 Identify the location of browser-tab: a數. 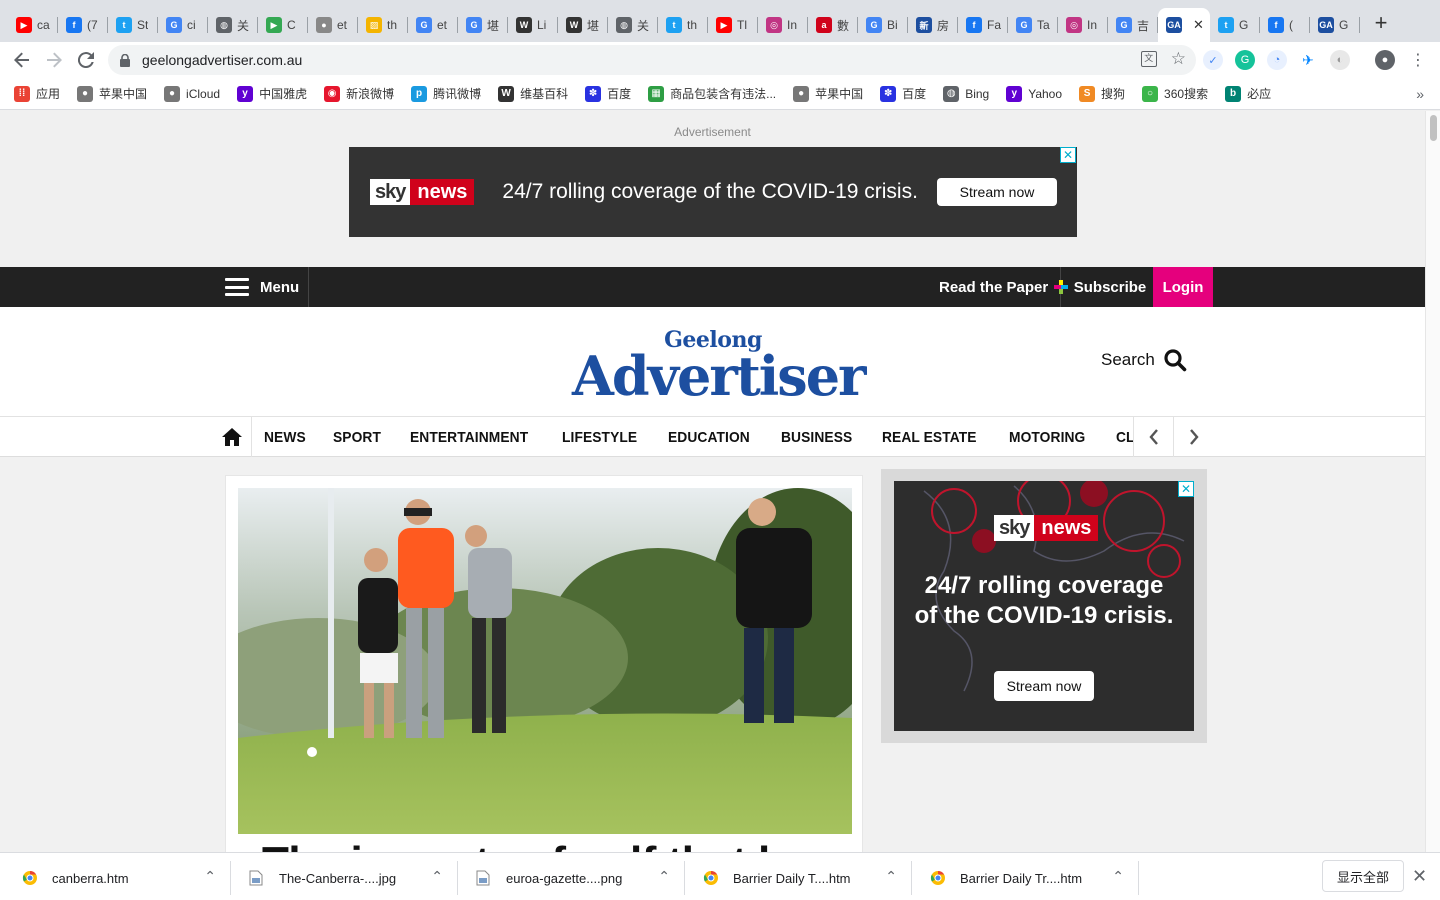
(833, 25).